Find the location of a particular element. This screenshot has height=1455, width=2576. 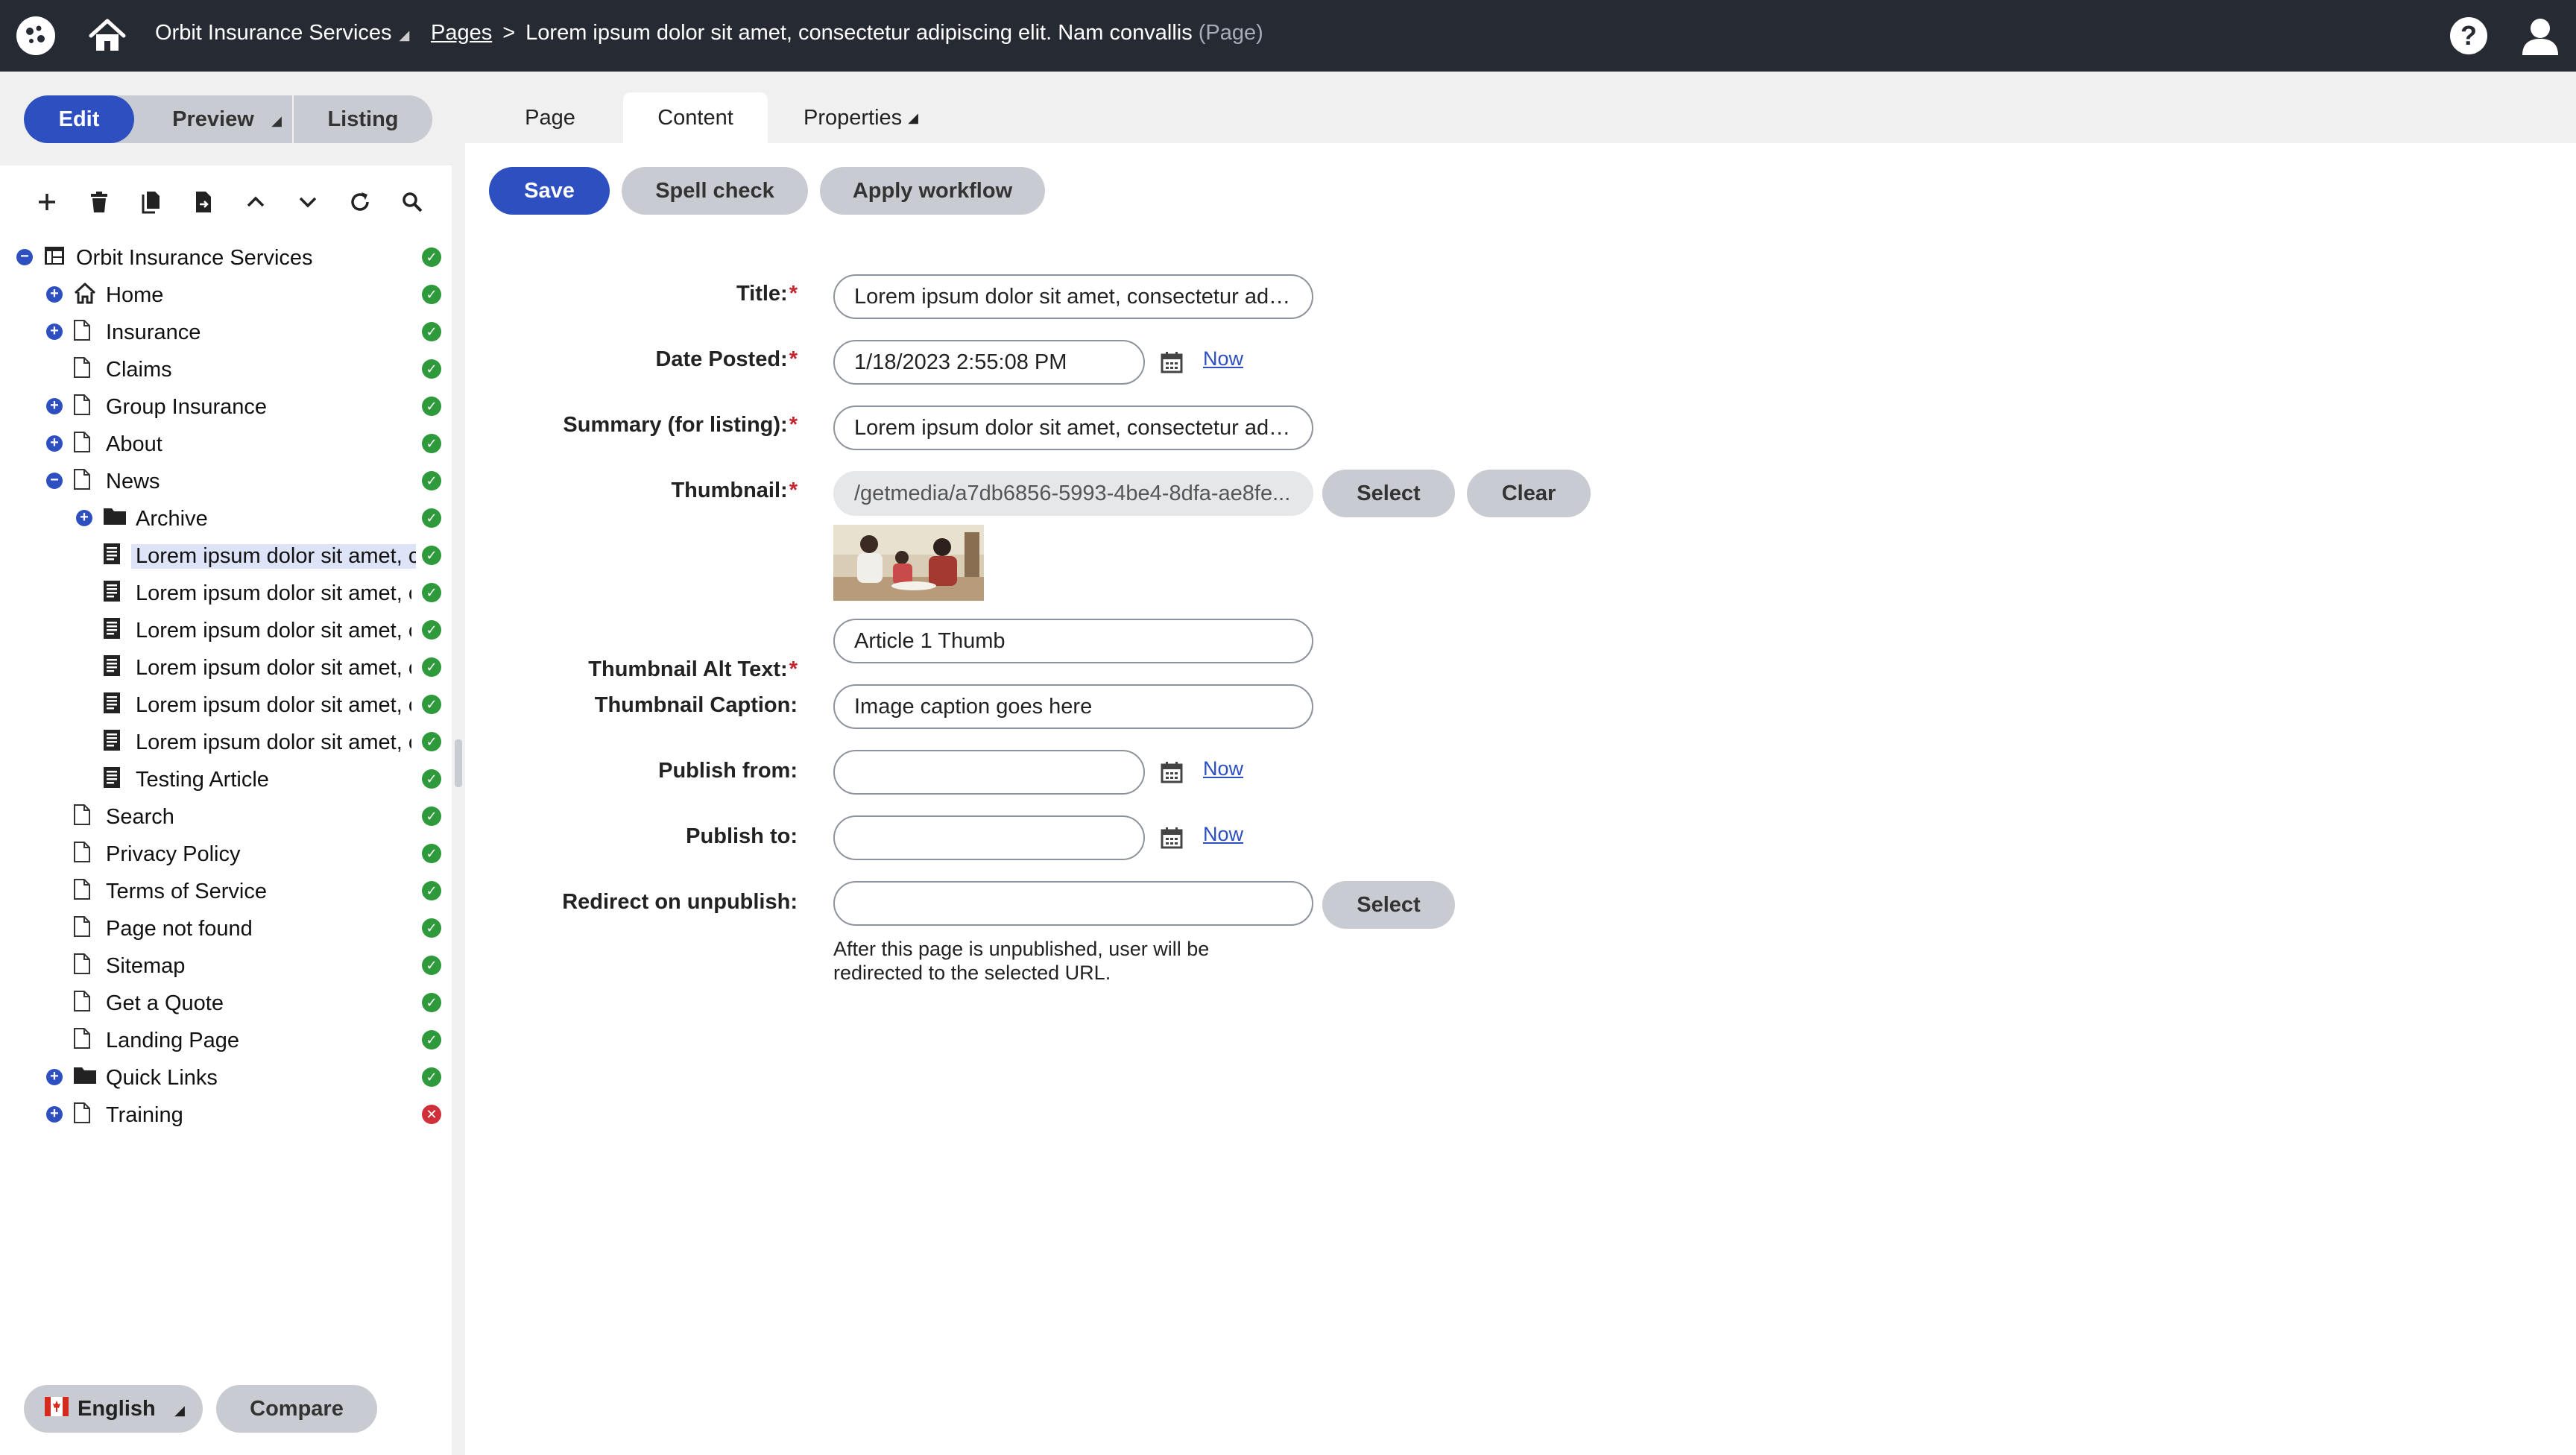

tab-page: Page is located at coordinates (550, 117).